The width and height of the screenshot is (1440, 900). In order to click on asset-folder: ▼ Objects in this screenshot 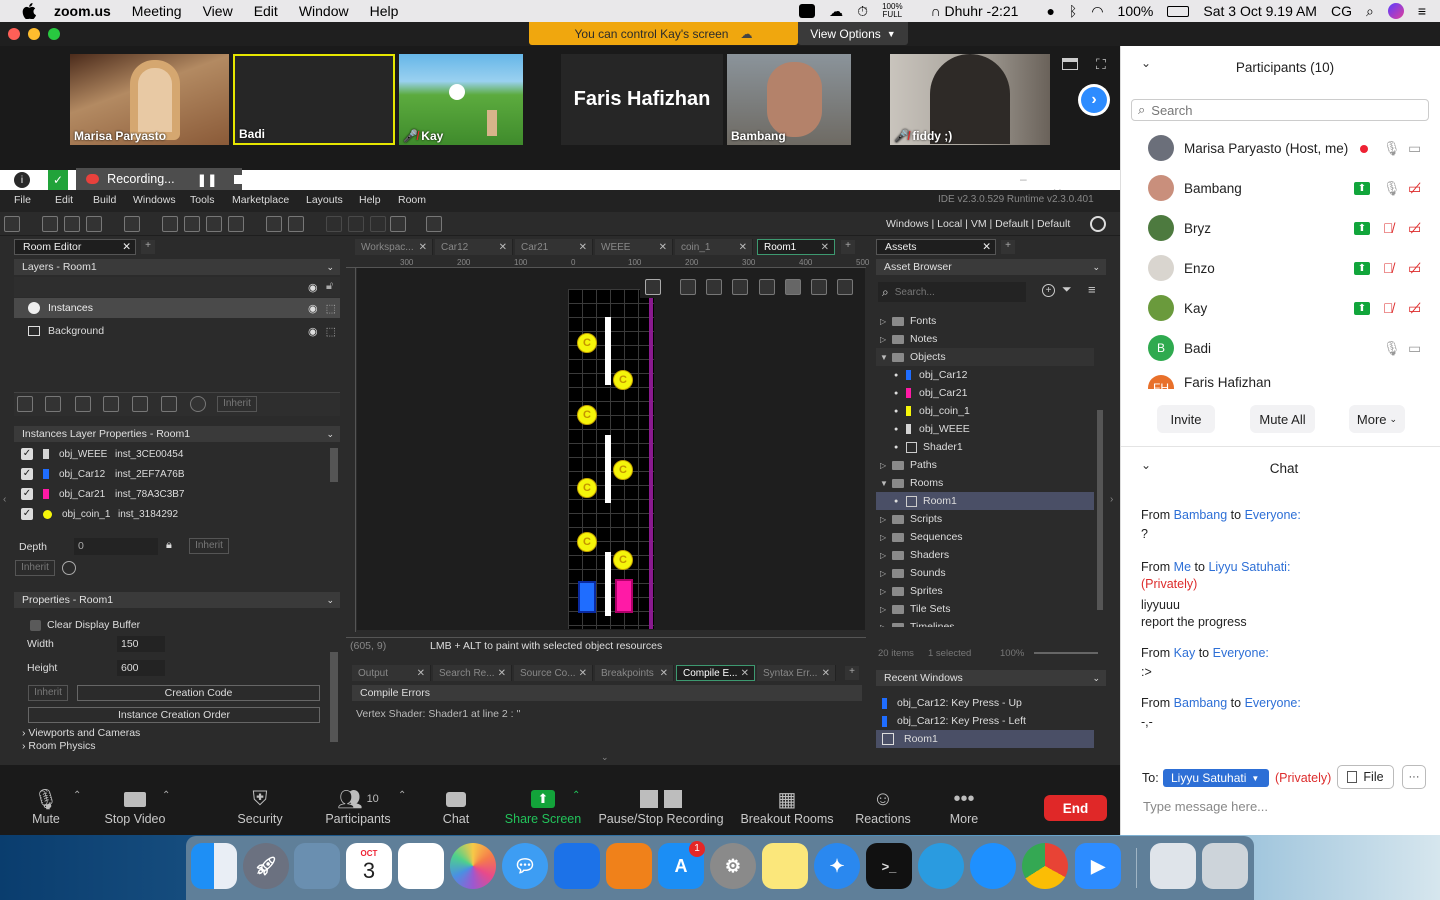, I will do `click(985, 357)`.